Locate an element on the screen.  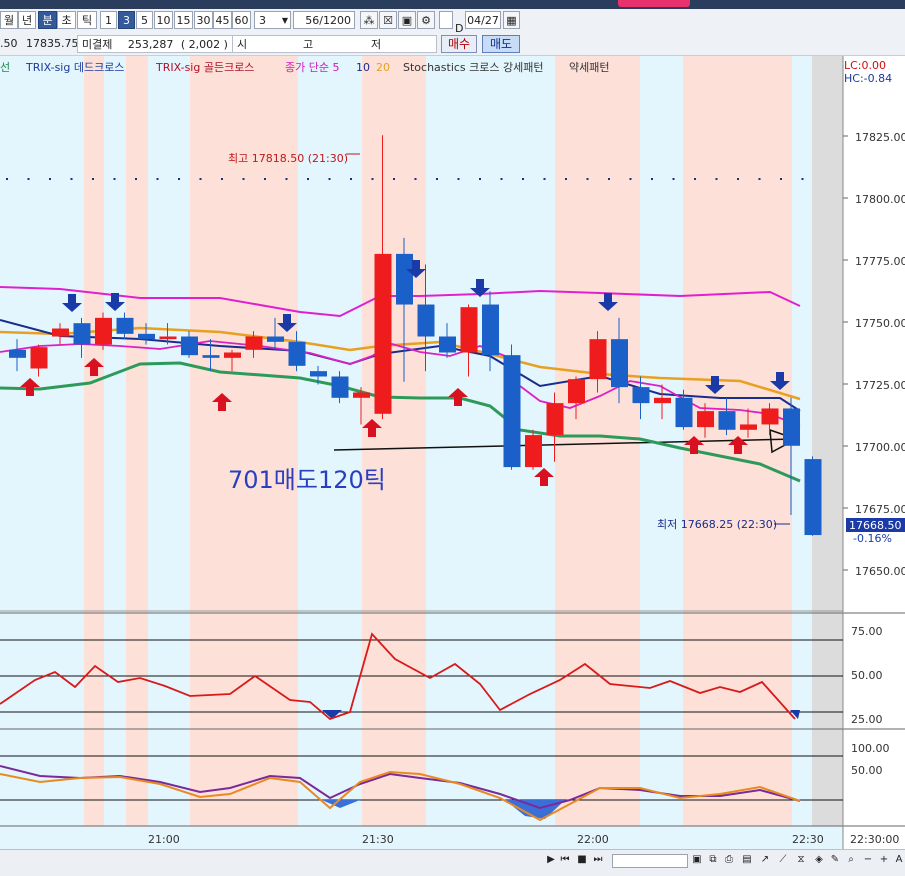
lc-label: LC:0.00 is located at coordinates (865, 65).